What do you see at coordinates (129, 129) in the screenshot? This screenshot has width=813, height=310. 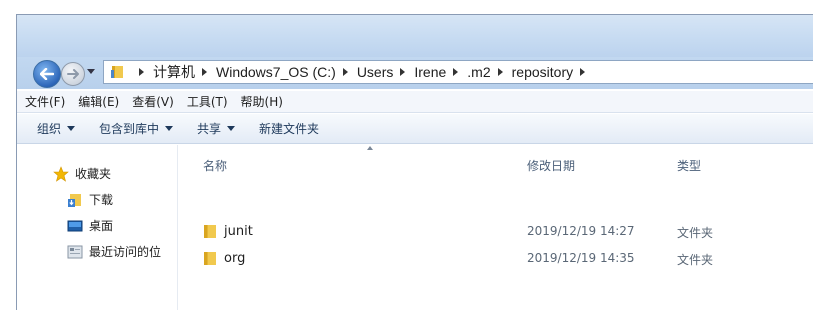 I see `include-in-library-label: 包含到库中` at bounding box center [129, 129].